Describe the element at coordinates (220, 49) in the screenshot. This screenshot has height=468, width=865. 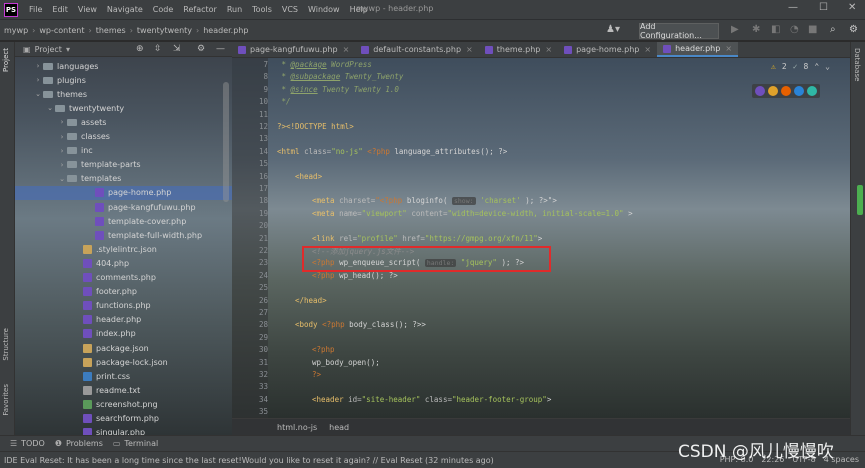
I see `hide-icon: —` at that location.